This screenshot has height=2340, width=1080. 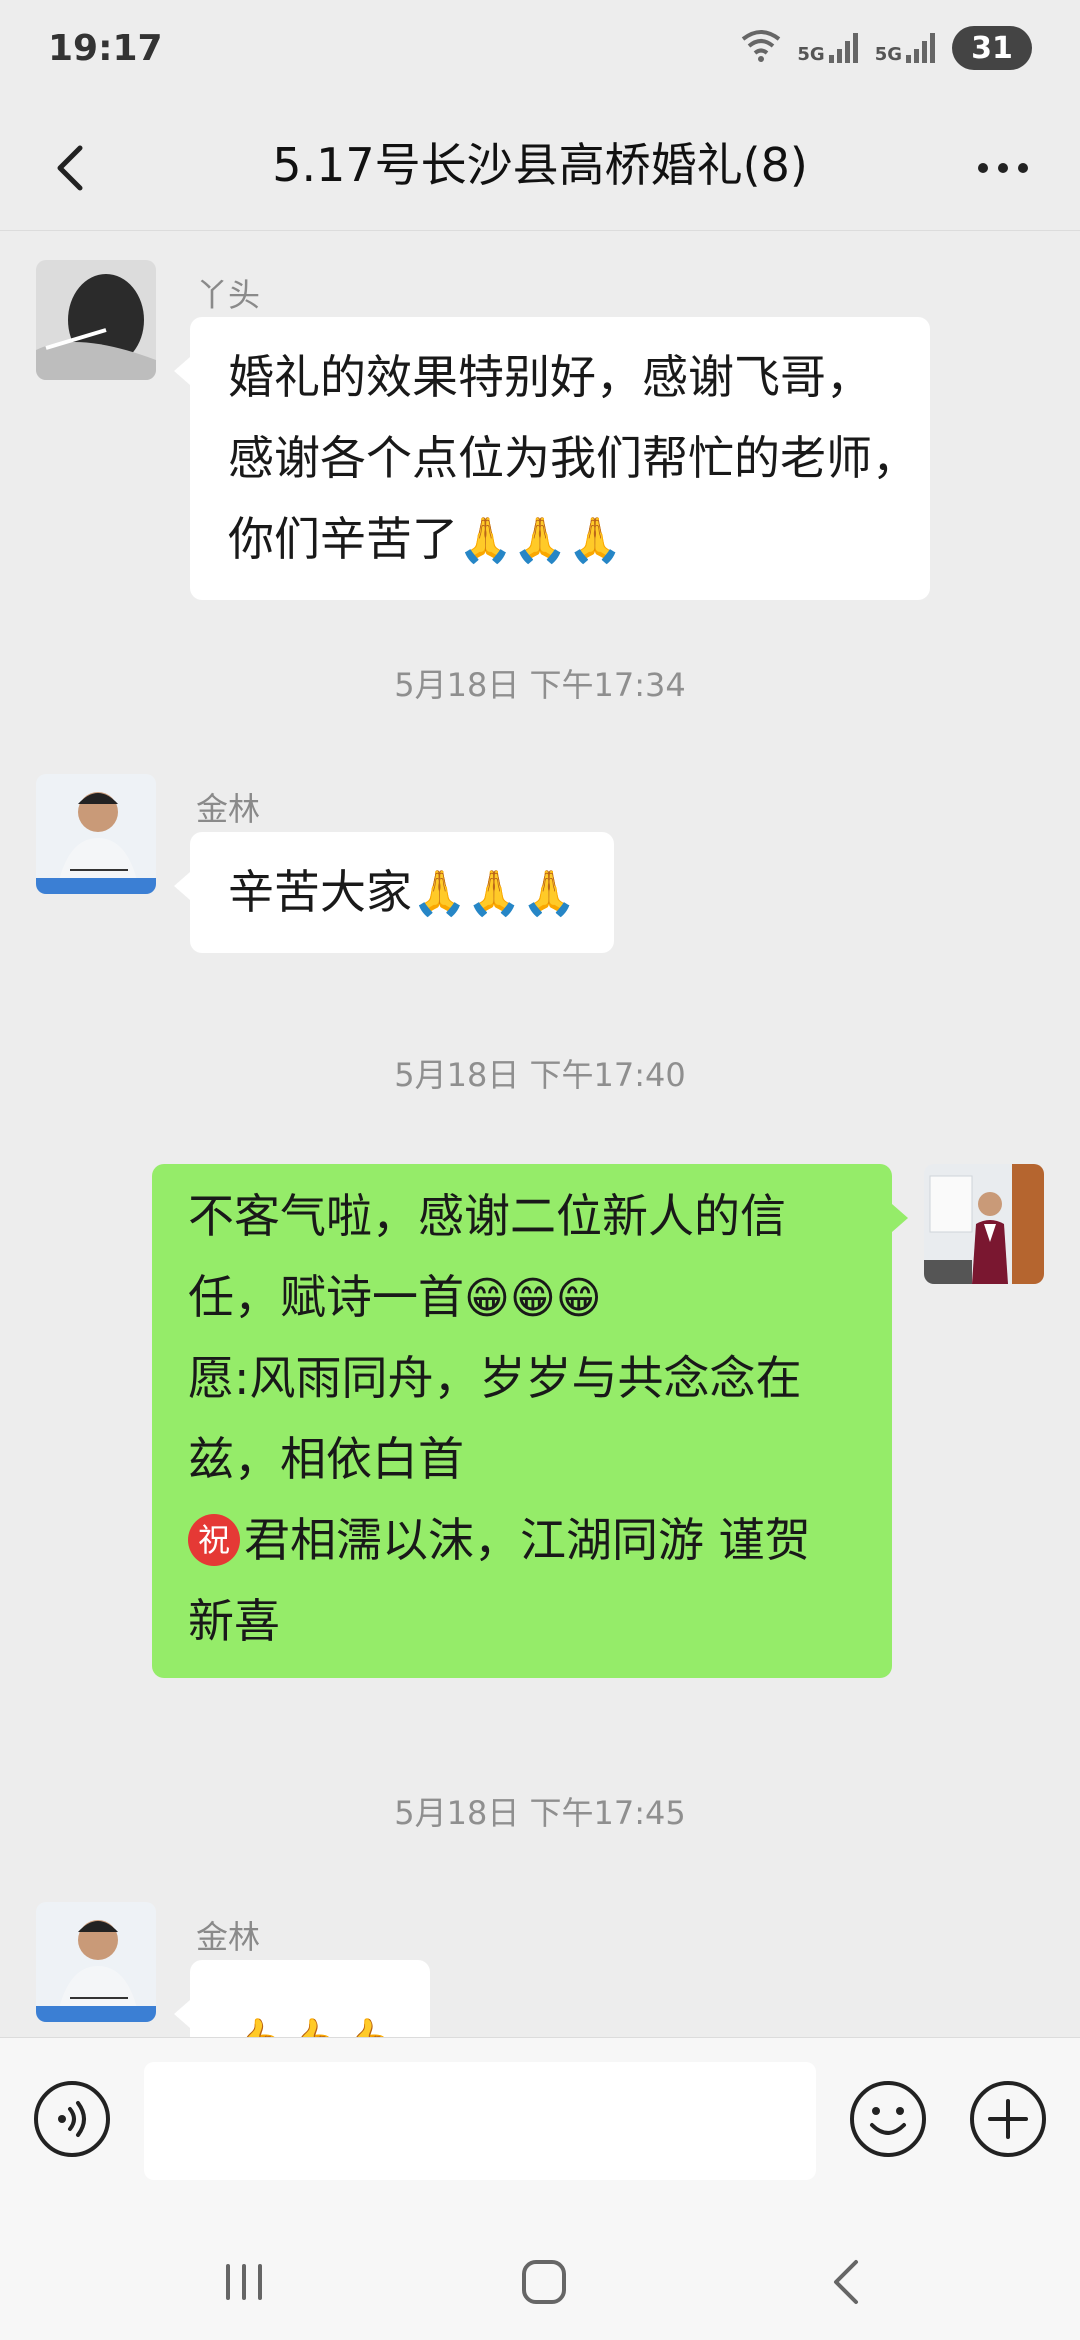 I want to click on status-bar: 19:17 5G 5G 31, so click(x=540, y=50).